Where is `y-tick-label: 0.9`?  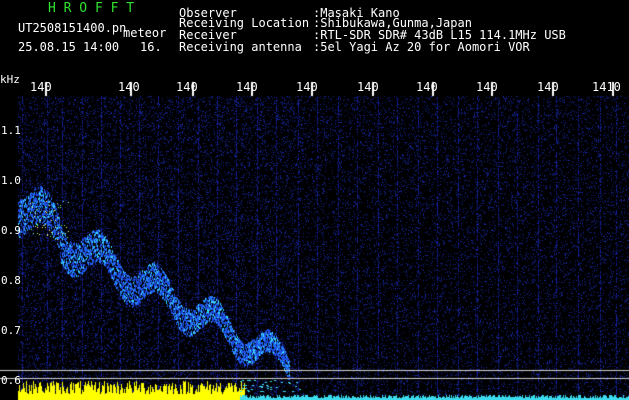 y-tick-label: 0.9 is located at coordinates (11, 230).